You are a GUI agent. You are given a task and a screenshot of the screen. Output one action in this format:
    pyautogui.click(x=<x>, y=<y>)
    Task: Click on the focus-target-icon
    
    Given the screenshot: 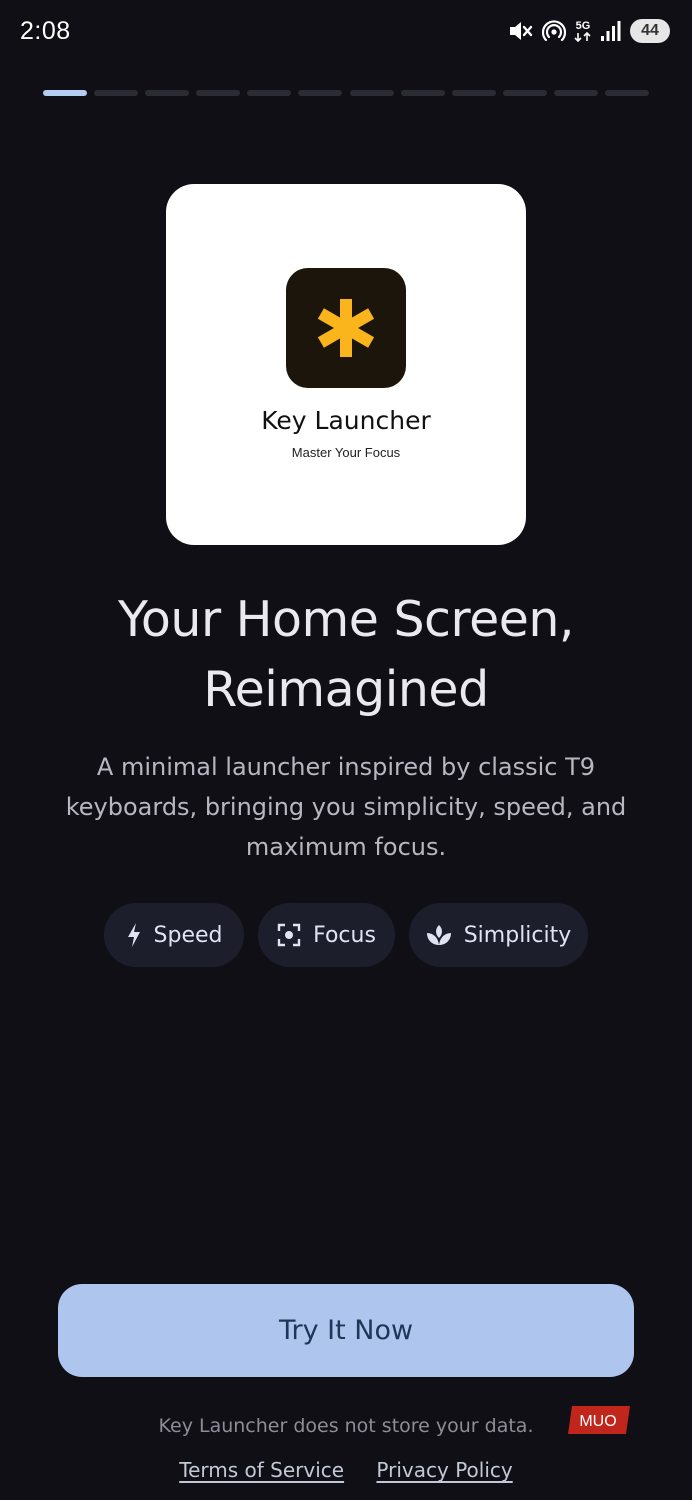 What is the action you would take?
    pyautogui.click(x=289, y=935)
    